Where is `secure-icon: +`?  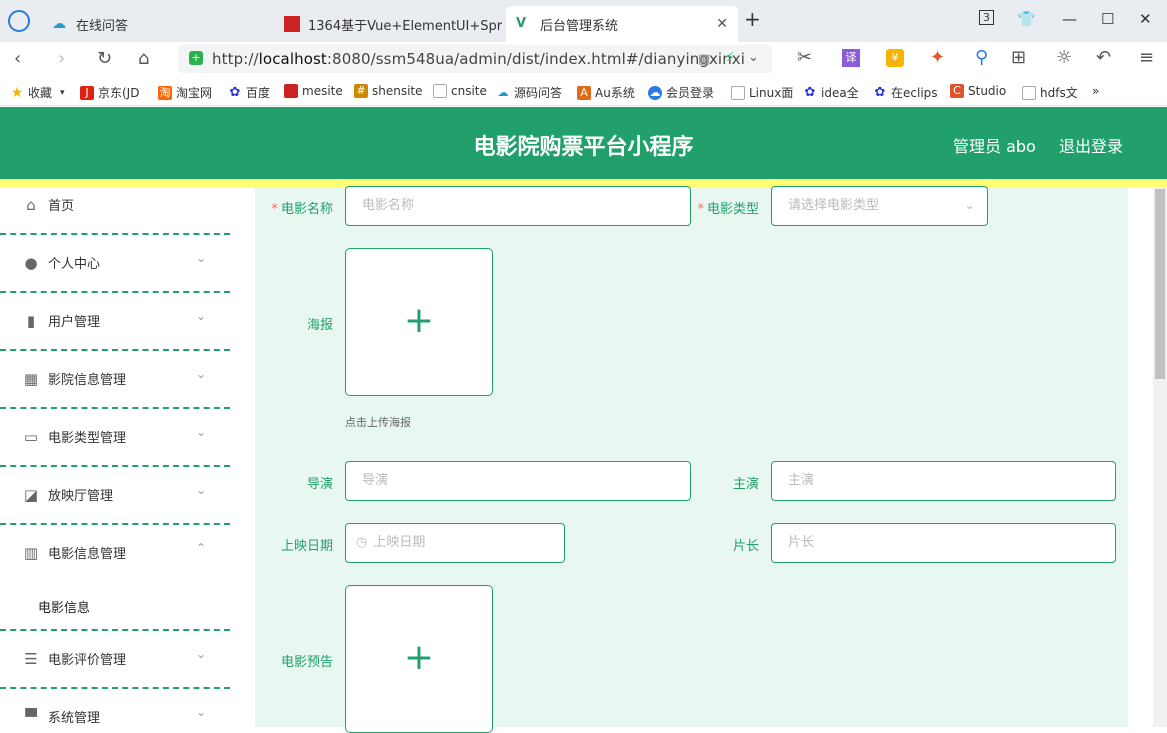
secure-icon: + is located at coordinates (196, 58).